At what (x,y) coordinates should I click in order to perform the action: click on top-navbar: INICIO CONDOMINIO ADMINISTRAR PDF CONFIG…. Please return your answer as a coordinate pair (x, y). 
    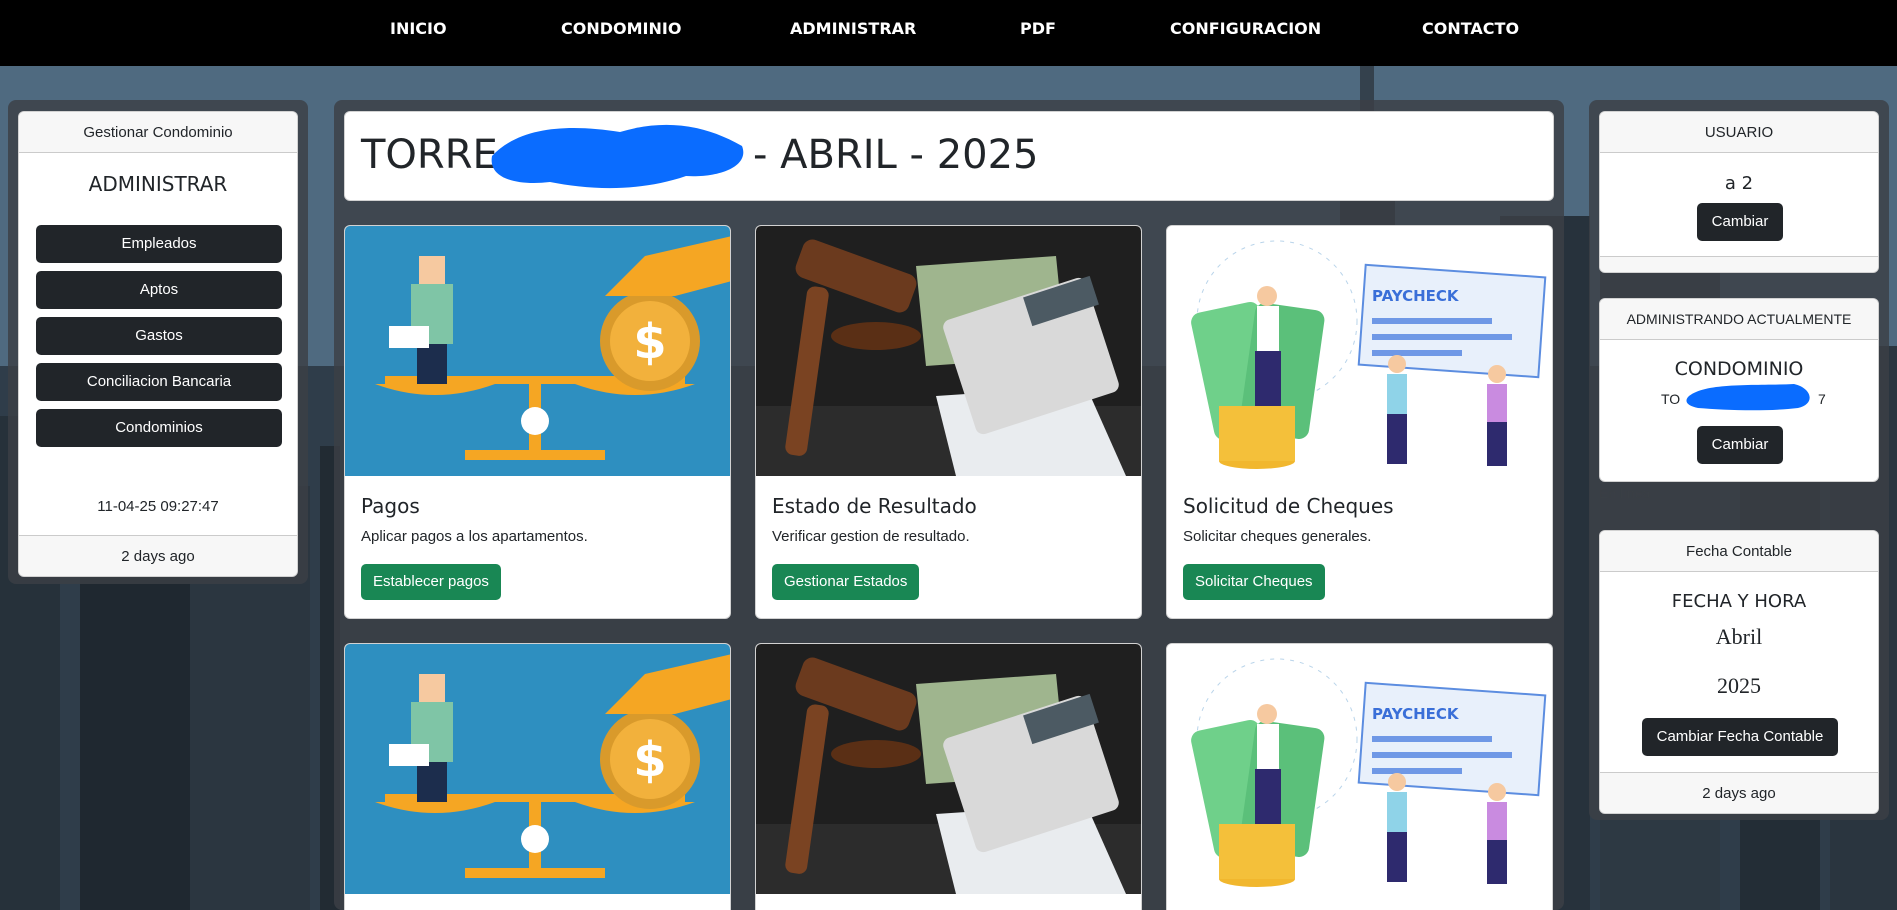
    Looking at the image, I should click on (948, 33).